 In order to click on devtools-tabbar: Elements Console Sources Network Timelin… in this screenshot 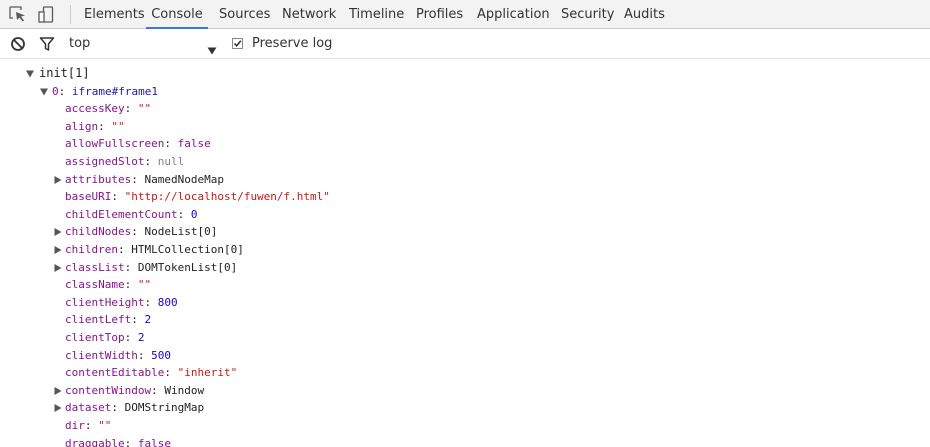, I will do `click(465, 14)`.